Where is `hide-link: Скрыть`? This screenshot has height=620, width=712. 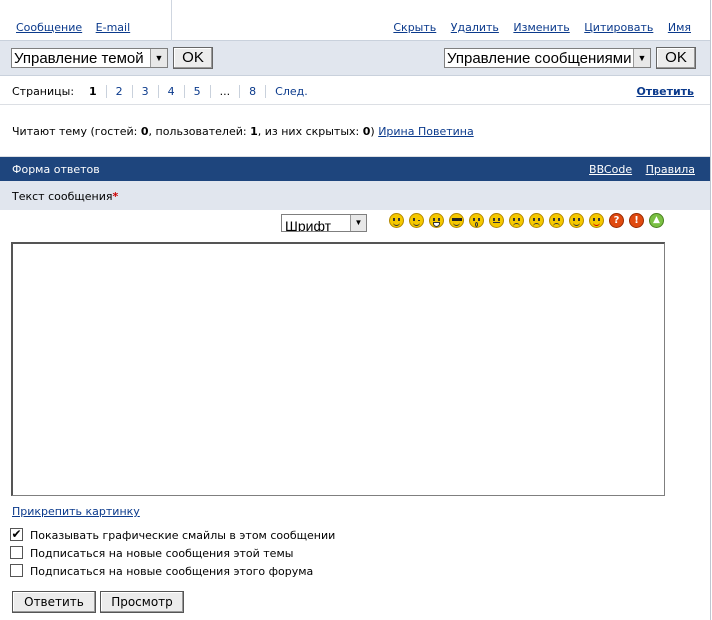
hide-link: Скрыть is located at coordinates (414, 27).